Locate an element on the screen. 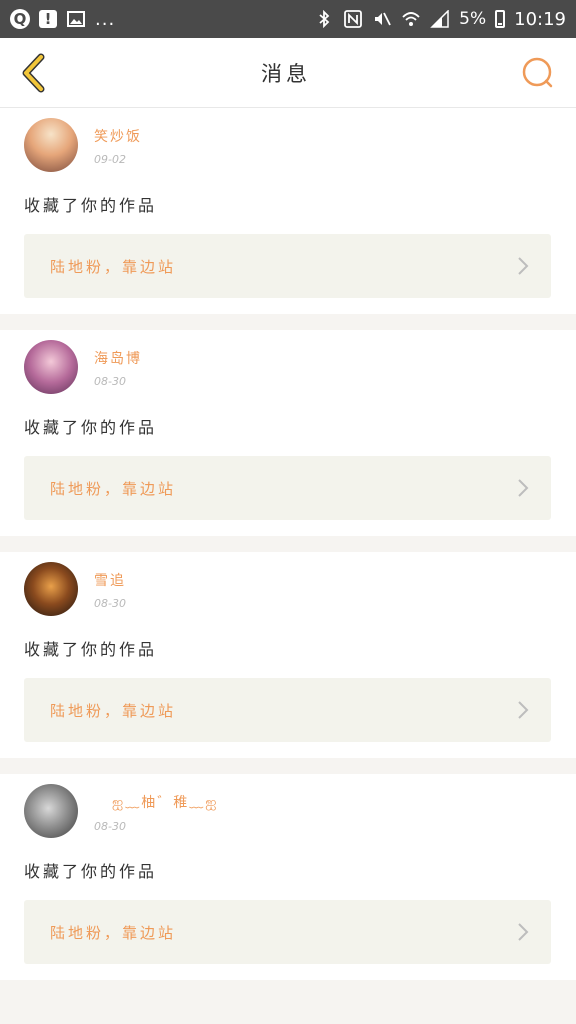  back-arrow-icon is located at coordinates (33, 72).